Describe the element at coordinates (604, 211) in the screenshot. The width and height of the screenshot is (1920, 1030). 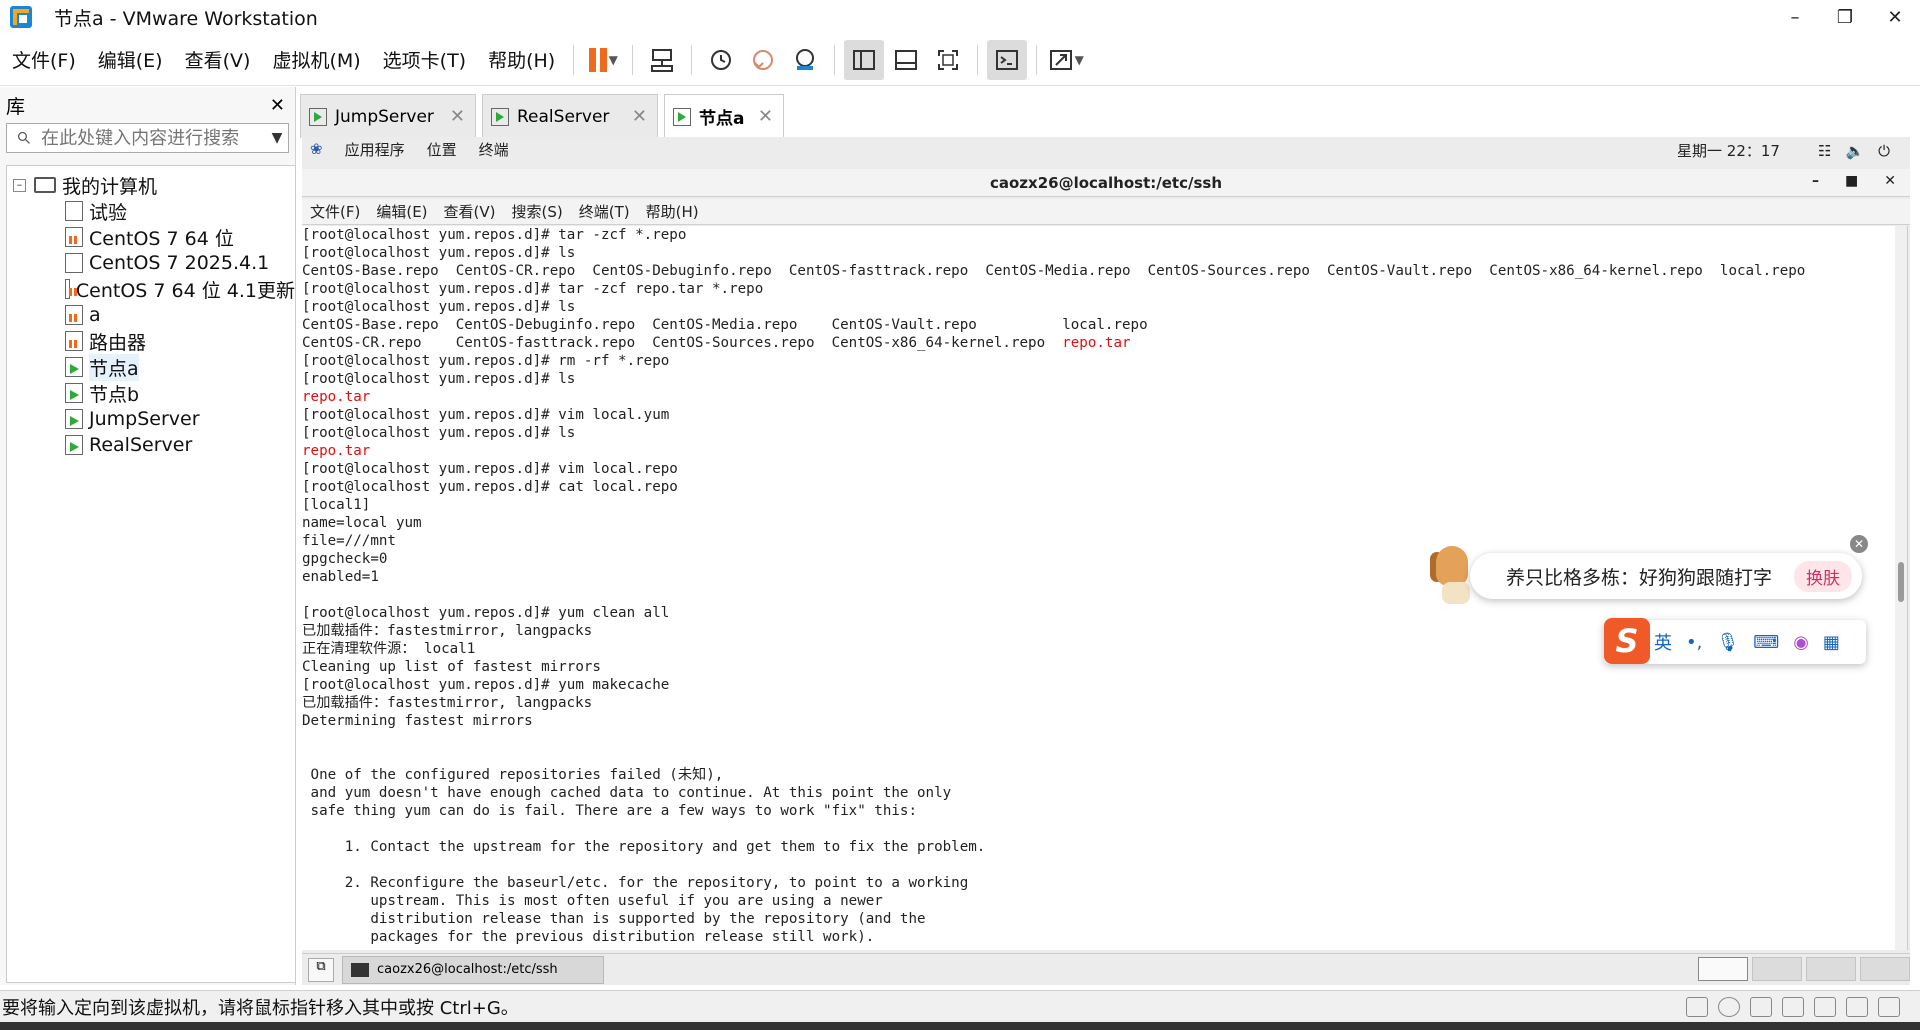
I see `terminal-menu-terminal: 终端(T)` at that location.